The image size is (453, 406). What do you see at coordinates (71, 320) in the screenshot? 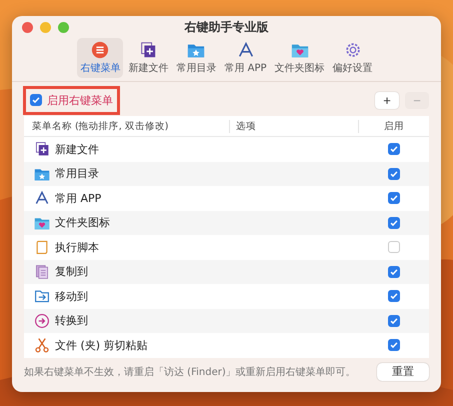
I see `table-cell: 转换到` at bounding box center [71, 320].